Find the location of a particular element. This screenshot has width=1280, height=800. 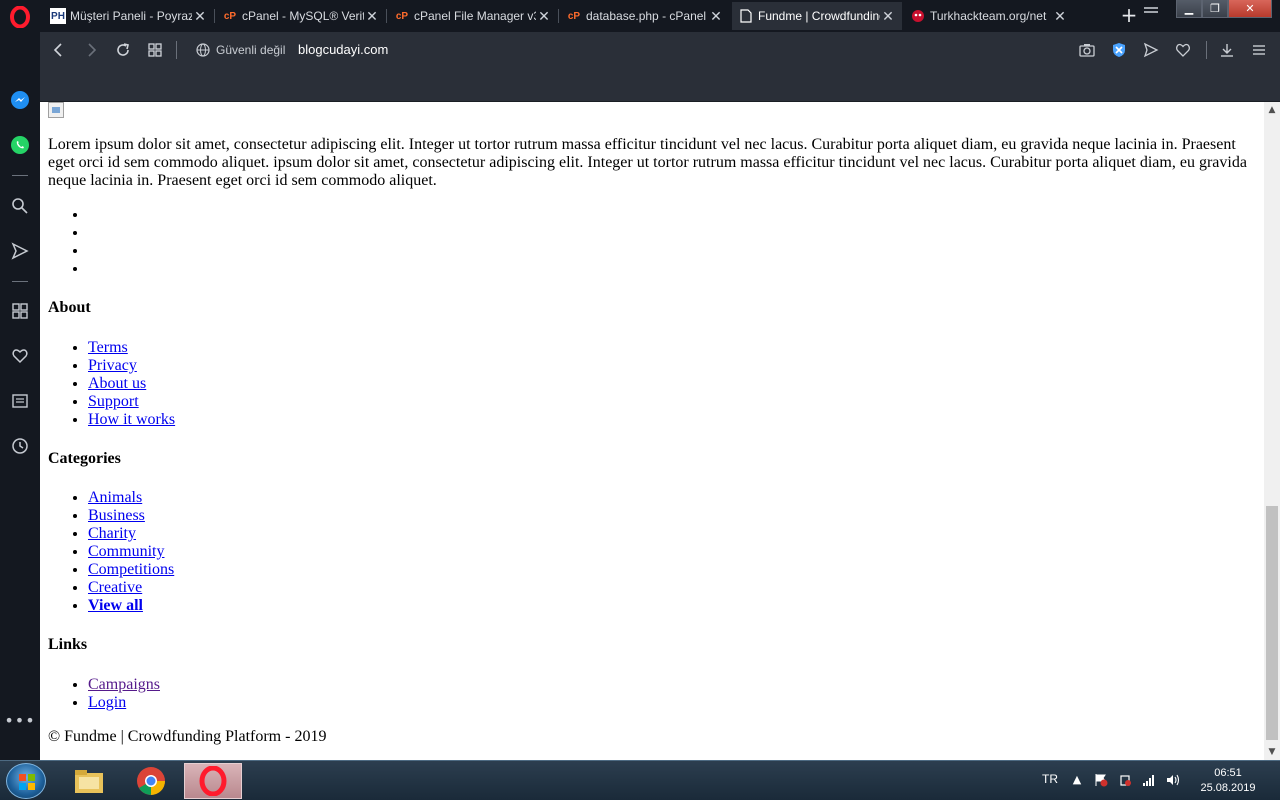

about-us-link: About us is located at coordinates (117, 383).